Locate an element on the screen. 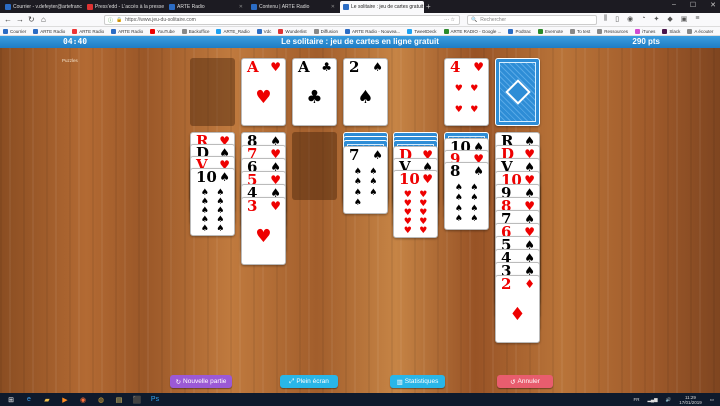 The image size is (720, 406). media-player-icon: ▶ is located at coordinates (65, 399).